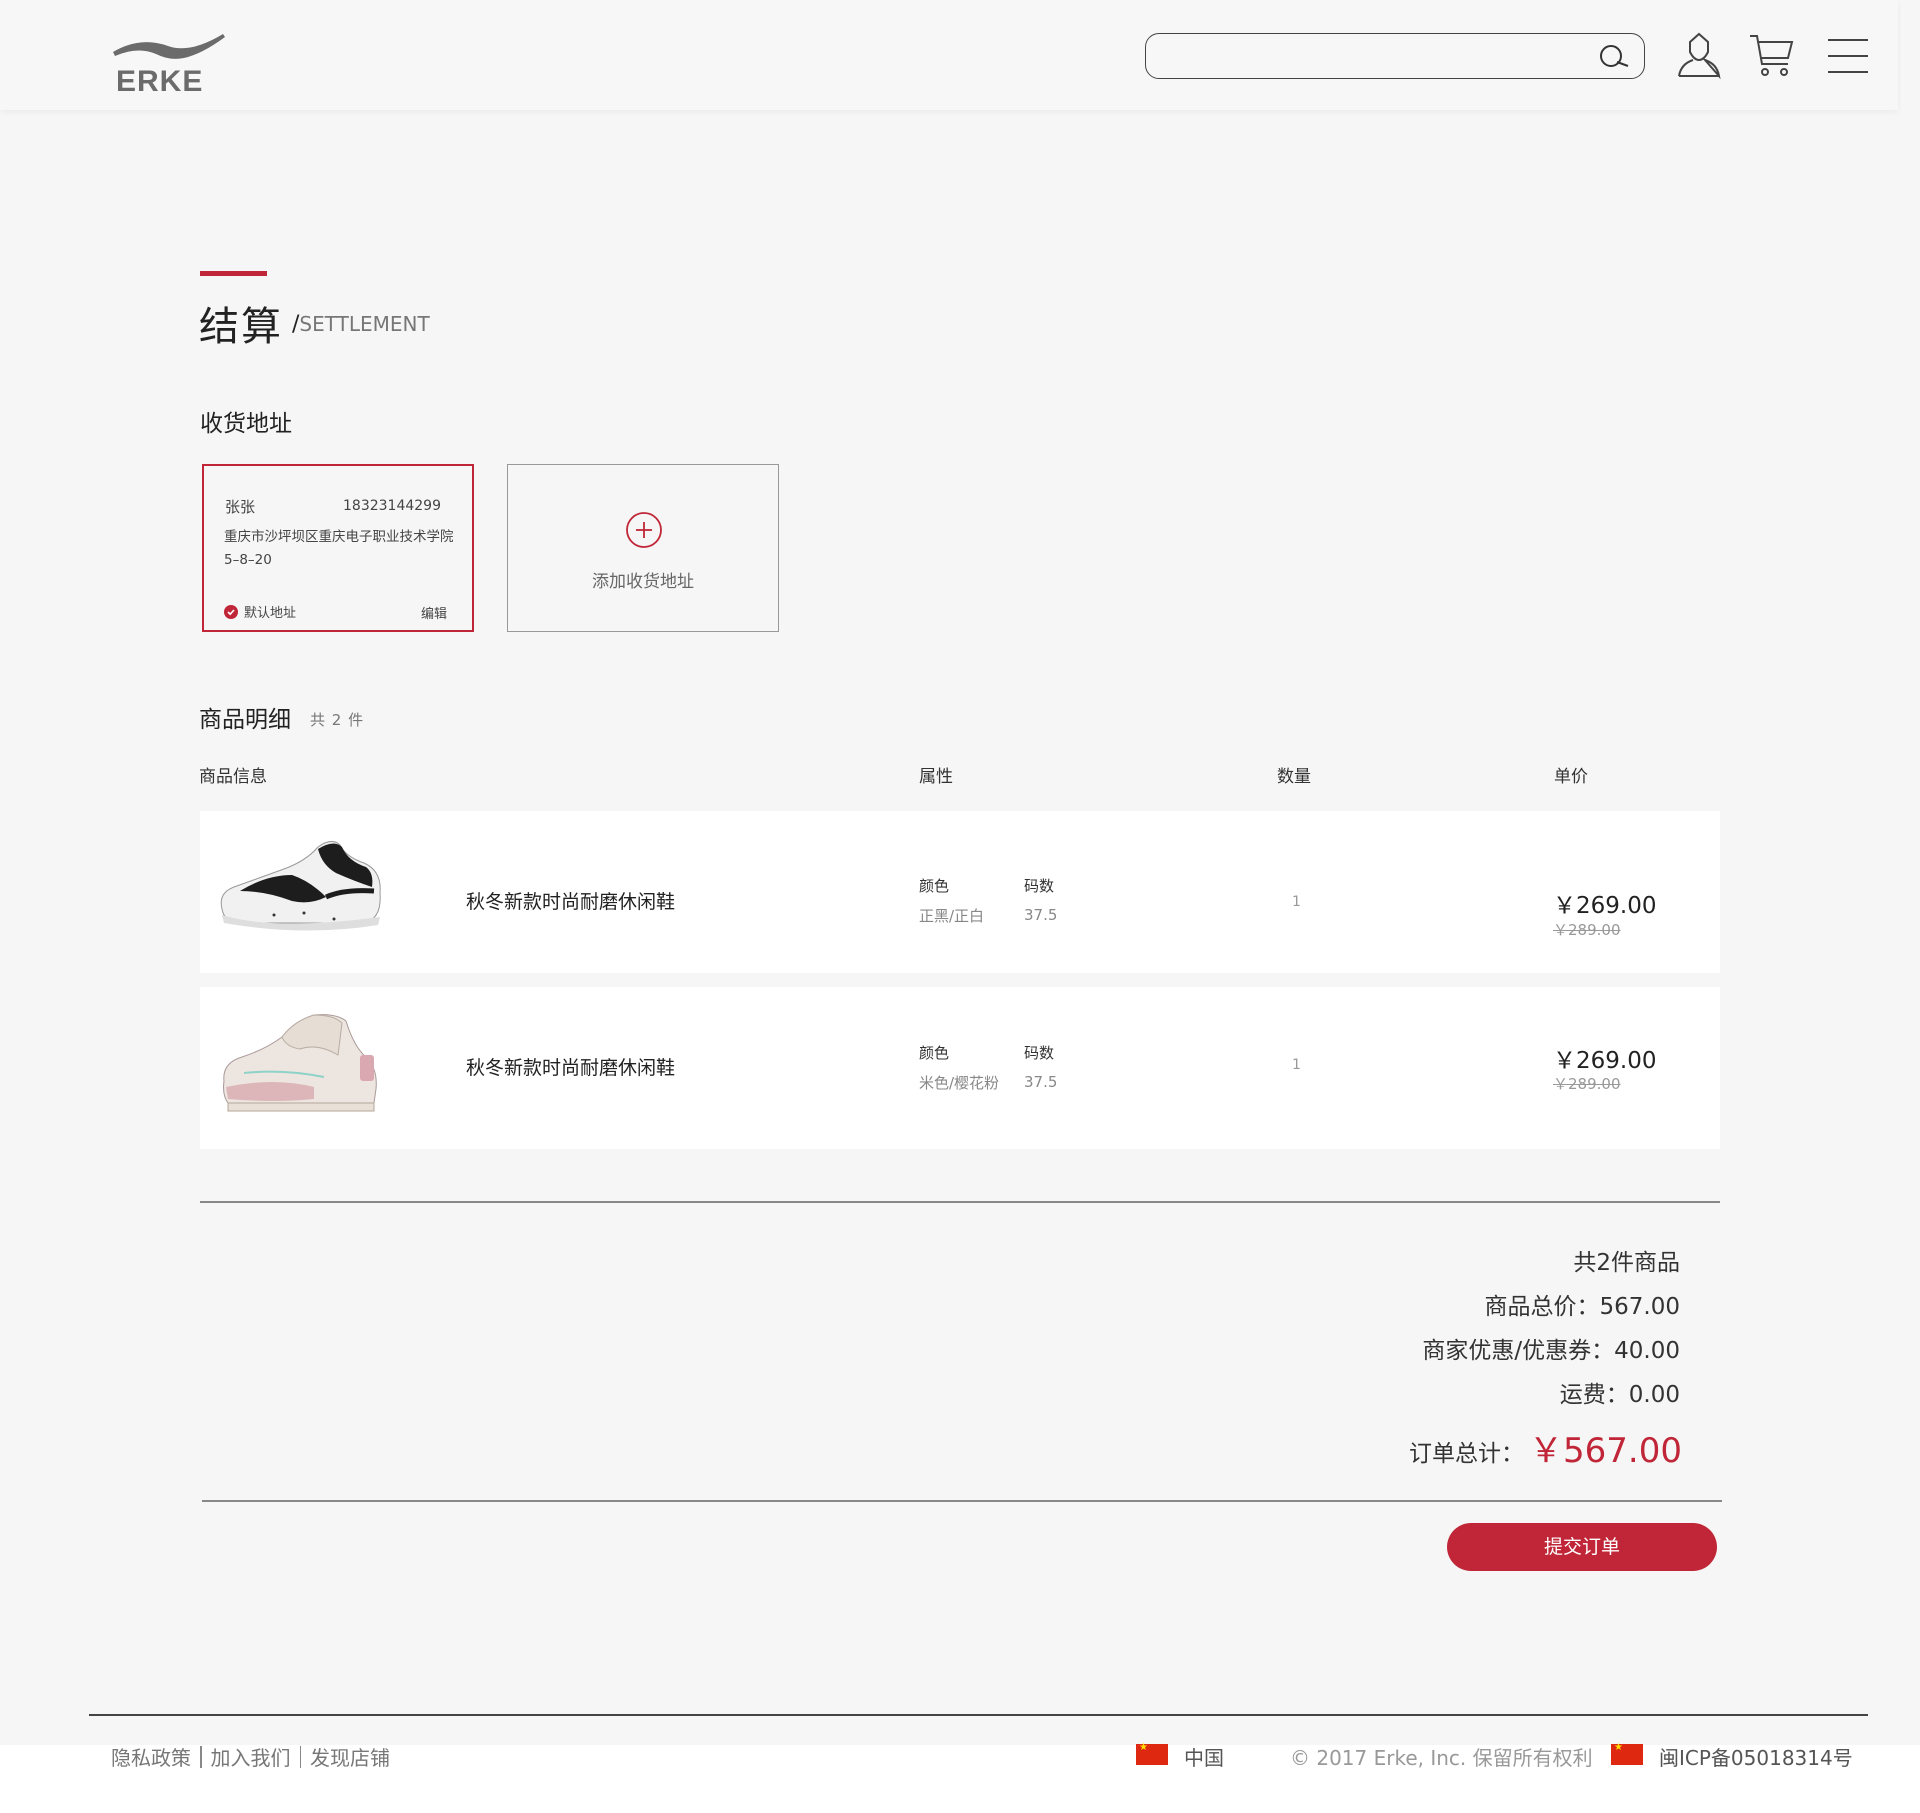 The height and width of the screenshot is (1813, 1920). Describe the element at coordinates (952, 916) in the screenshot. I see `color-value: 正黑/正白` at that location.